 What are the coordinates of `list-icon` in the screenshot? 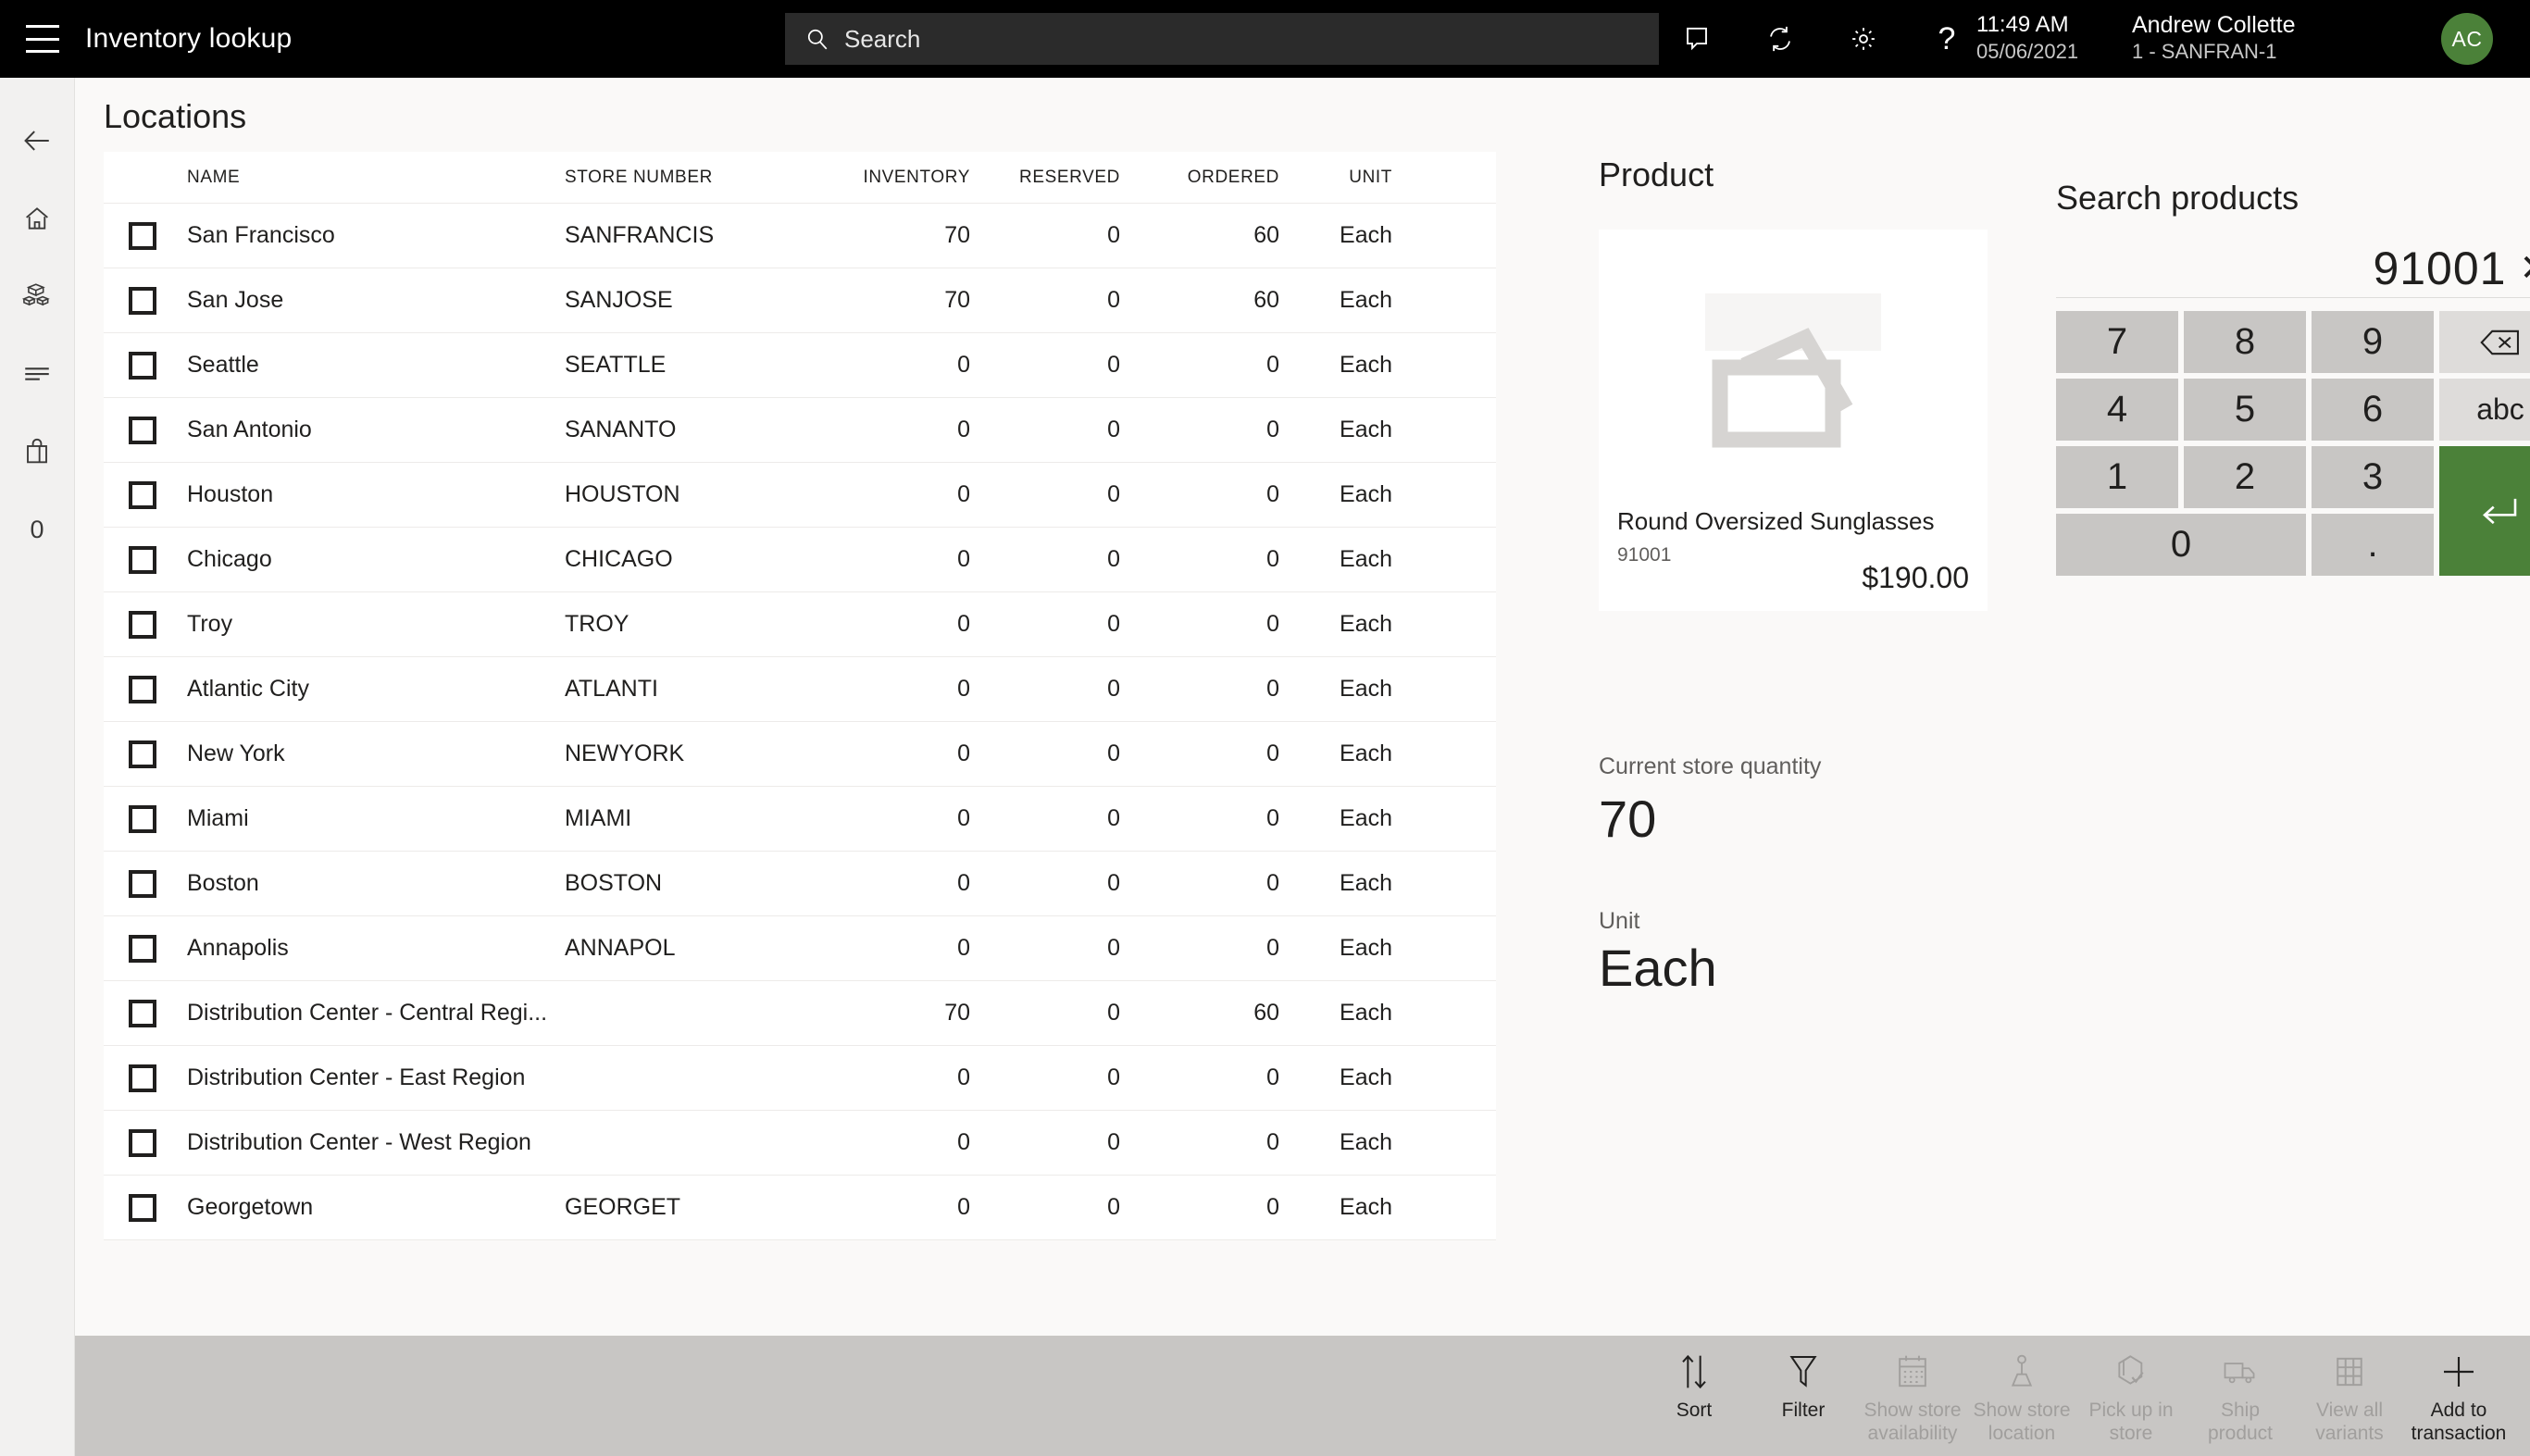 It's located at (37, 374).